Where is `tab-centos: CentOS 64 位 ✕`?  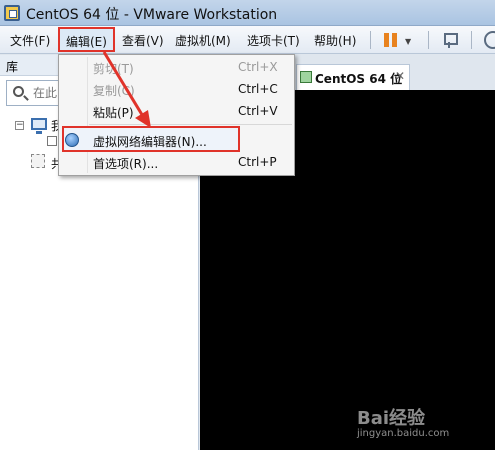
tab-centos: CentOS 64 位 ✕ is located at coordinates (353, 77).